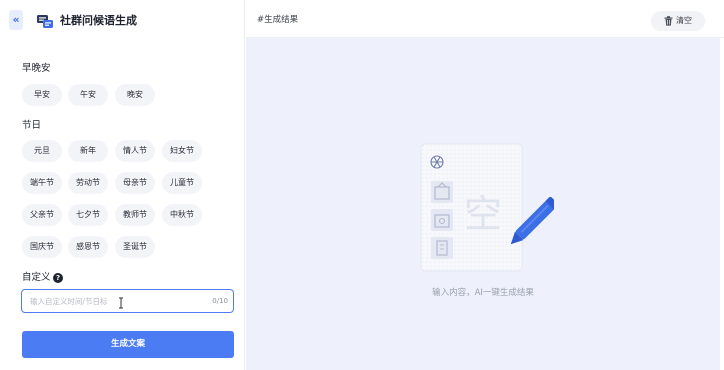 The width and height of the screenshot is (724, 370). I want to click on chip-festival: 情人节, so click(135, 151).